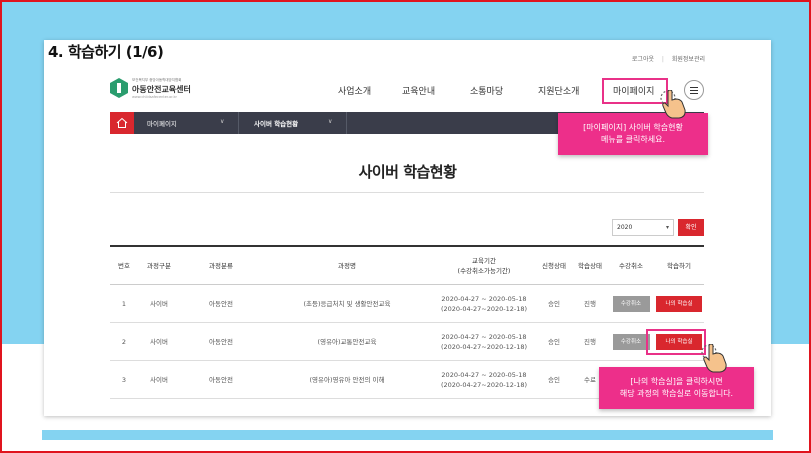 The height and width of the screenshot is (453, 811). Describe the element at coordinates (347, 380) in the screenshot. I see `cell-course-name: (영유아)영유아 안전의 이해` at that location.